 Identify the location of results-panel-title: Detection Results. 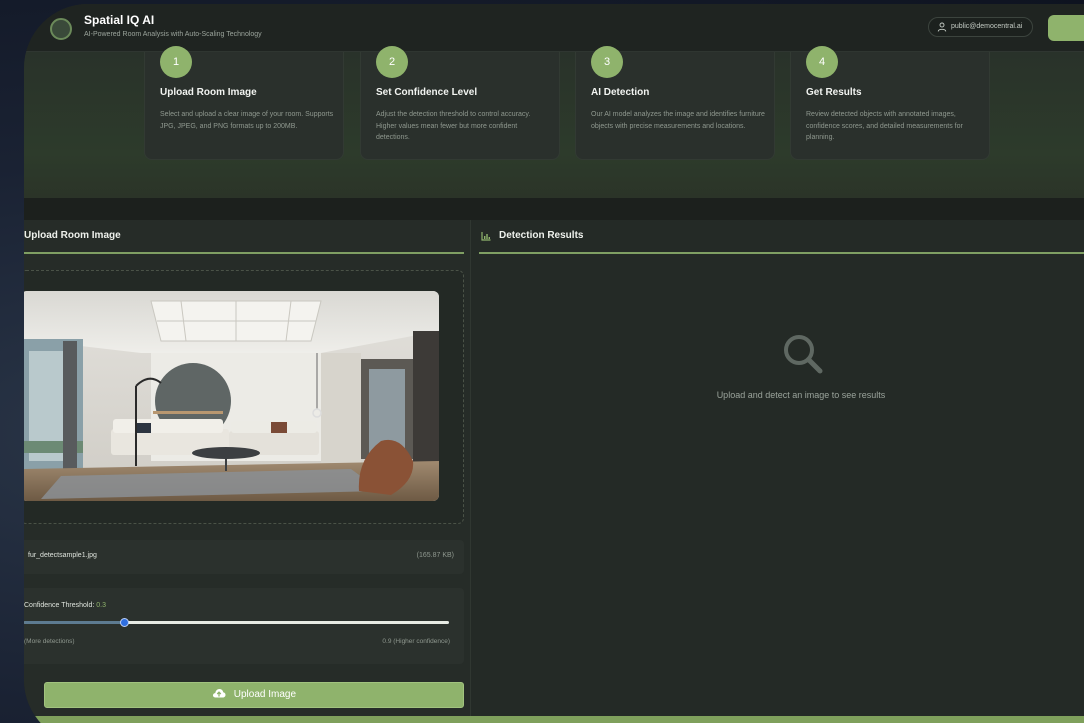
(541, 235).